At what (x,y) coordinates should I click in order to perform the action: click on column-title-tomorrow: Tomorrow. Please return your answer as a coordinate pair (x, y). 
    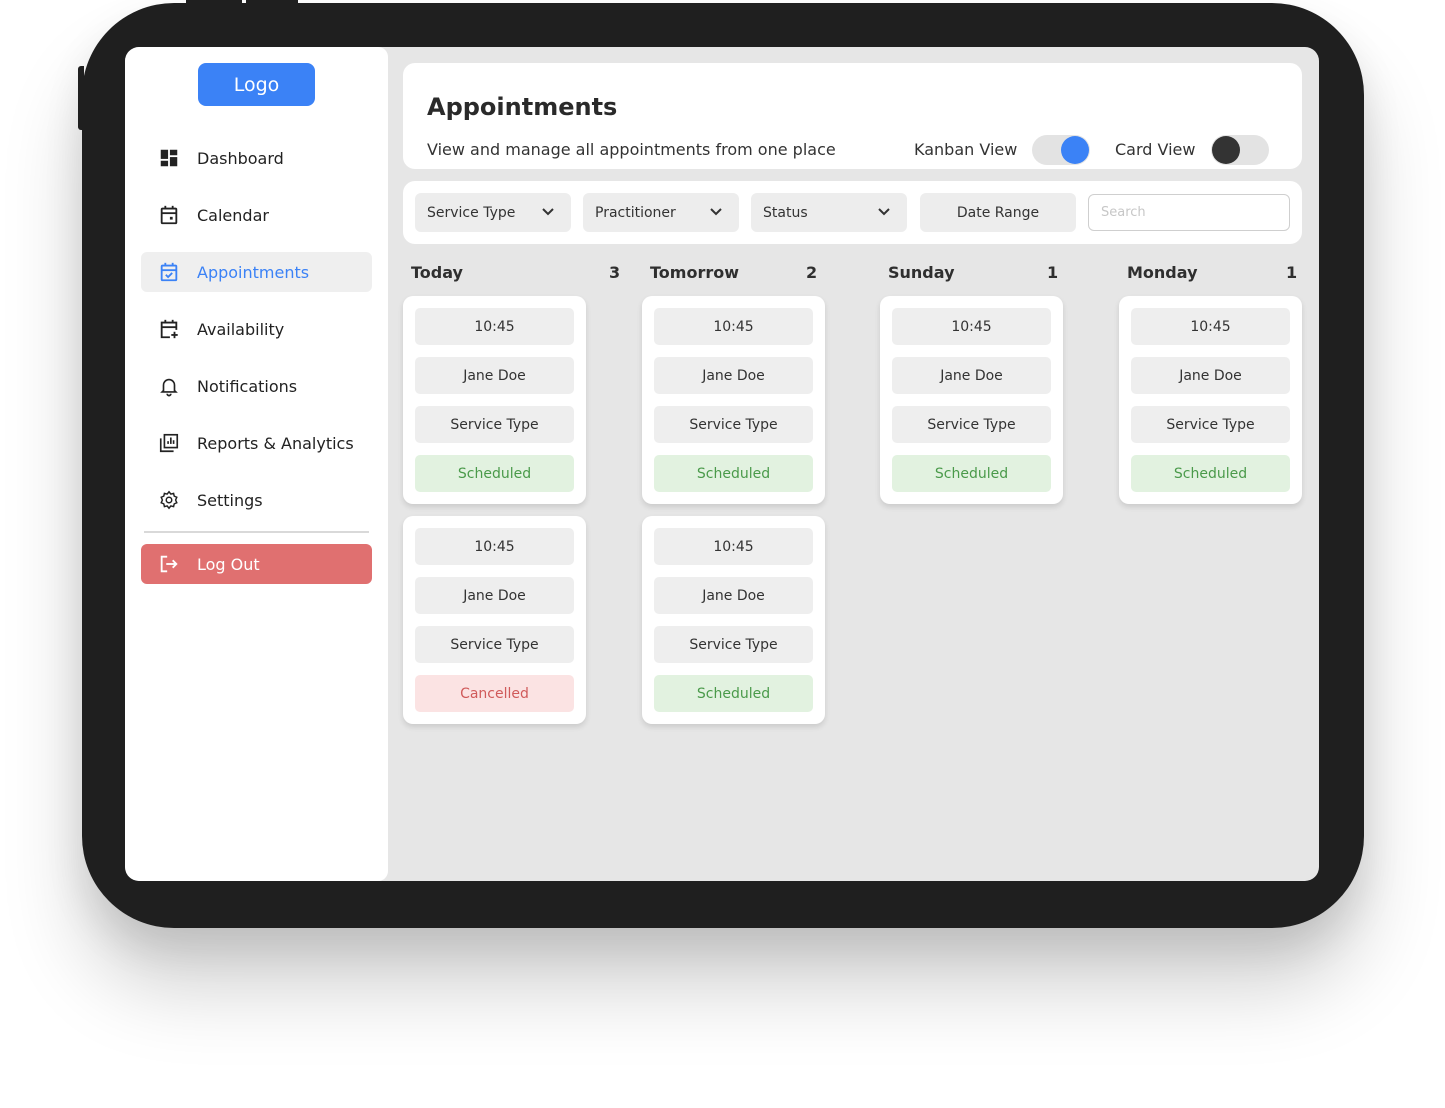
    Looking at the image, I should click on (694, 272).